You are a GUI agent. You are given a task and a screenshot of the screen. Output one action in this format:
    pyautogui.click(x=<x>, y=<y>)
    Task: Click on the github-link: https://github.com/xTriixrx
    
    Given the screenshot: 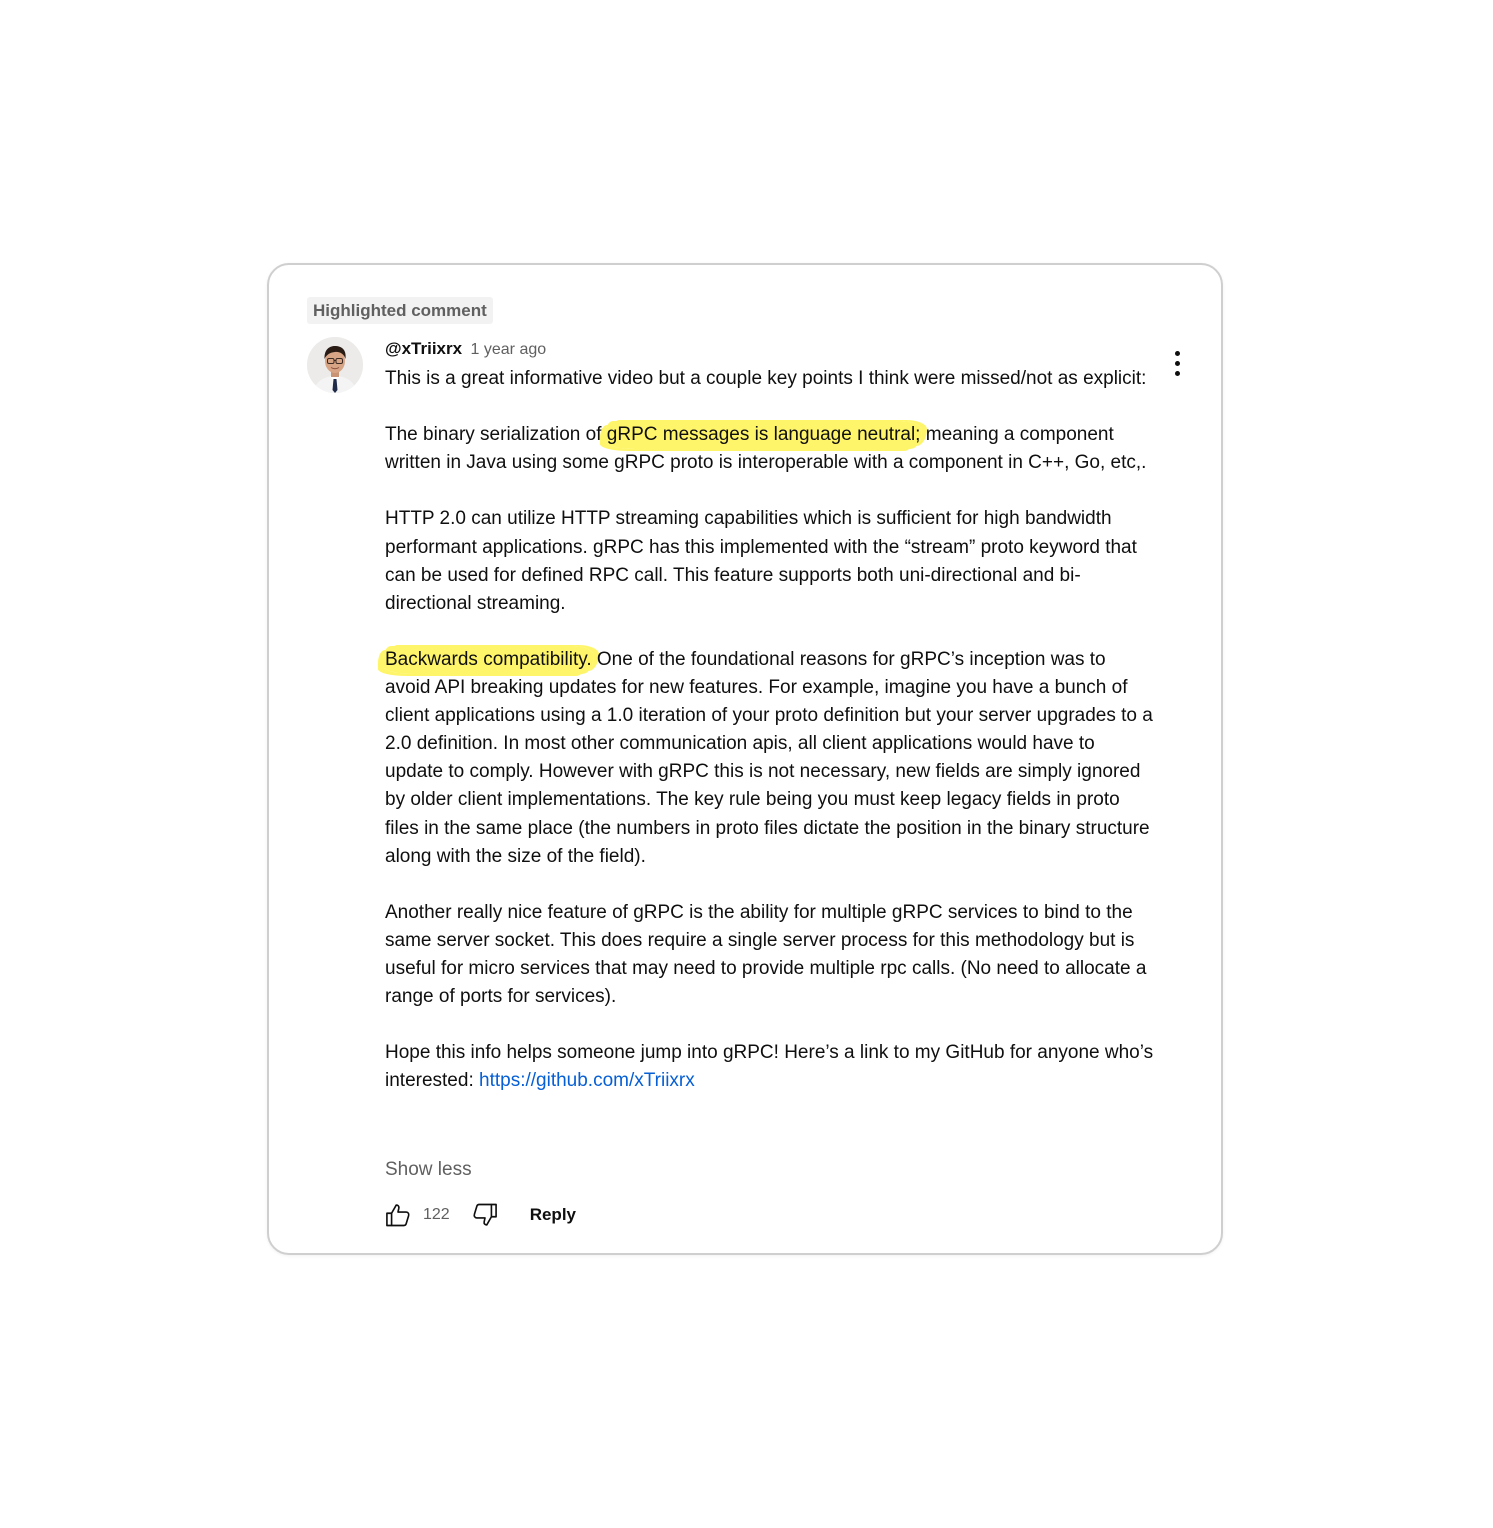 What is the action you would take?
    pyautogui.click(x=587, y=1080)
    